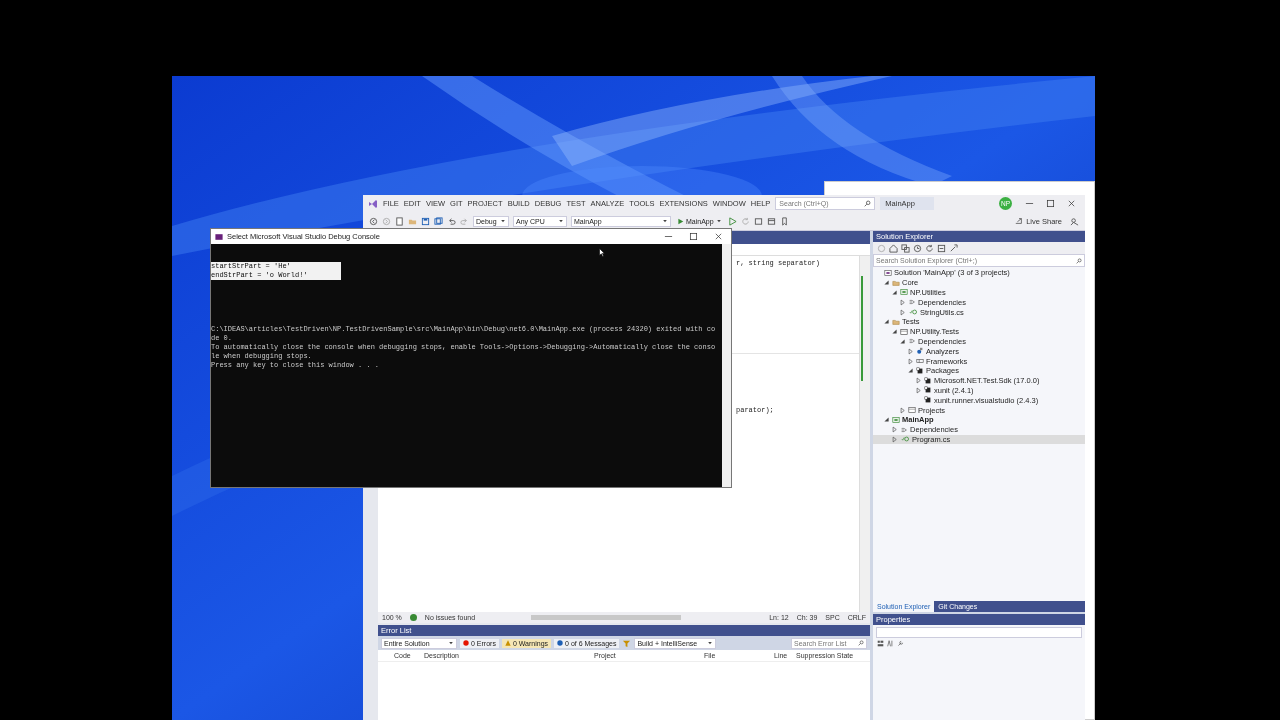 Image resolution: width=1280 pixels, height=720 pixels. What do you see at coordinates (373, 221) in the screenshot?
I see `back-icon` at bounding box center [373, 221].